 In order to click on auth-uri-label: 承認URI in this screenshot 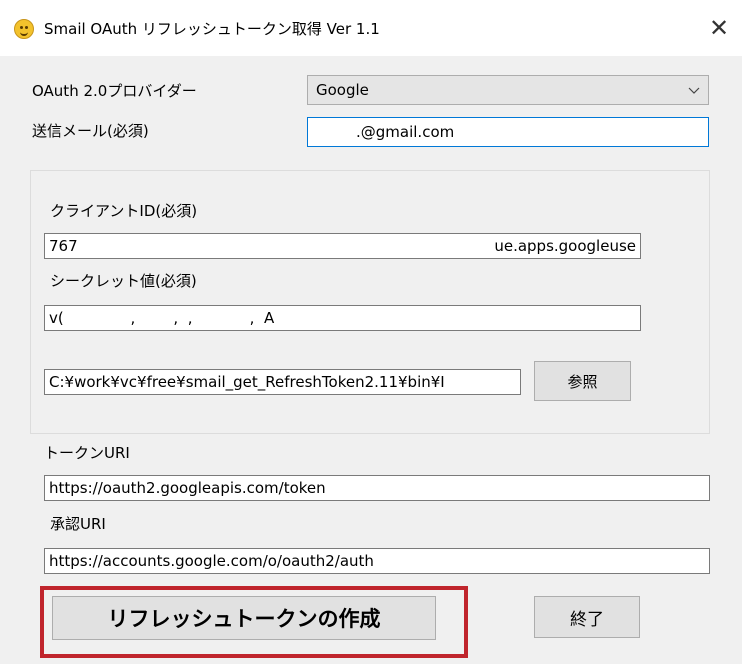, I will do `click(78, 524)`.